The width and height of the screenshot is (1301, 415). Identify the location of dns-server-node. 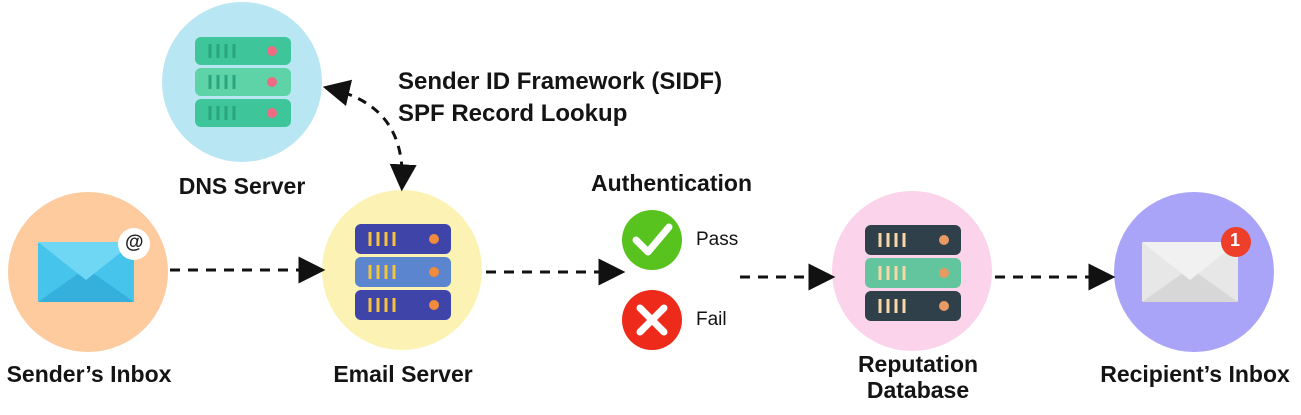
(242, 82).